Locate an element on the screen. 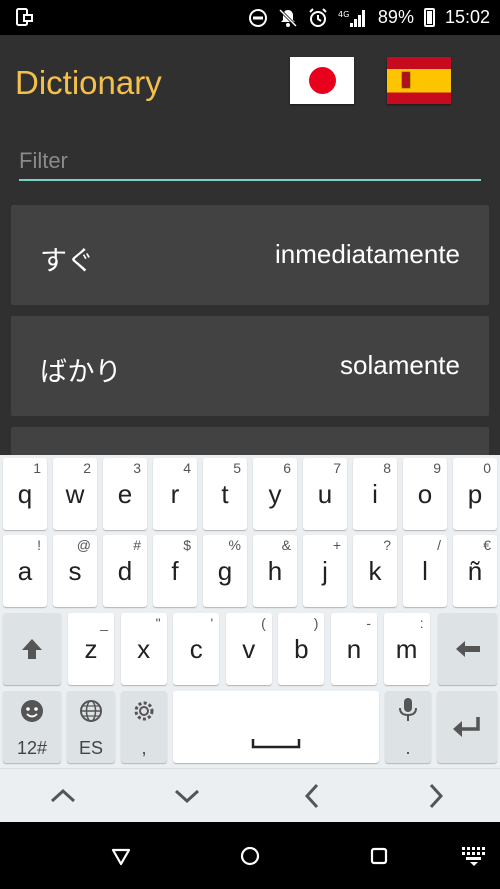 This screenshot has height=889, width=500. key-label: n is located at coordinates (354, 648).